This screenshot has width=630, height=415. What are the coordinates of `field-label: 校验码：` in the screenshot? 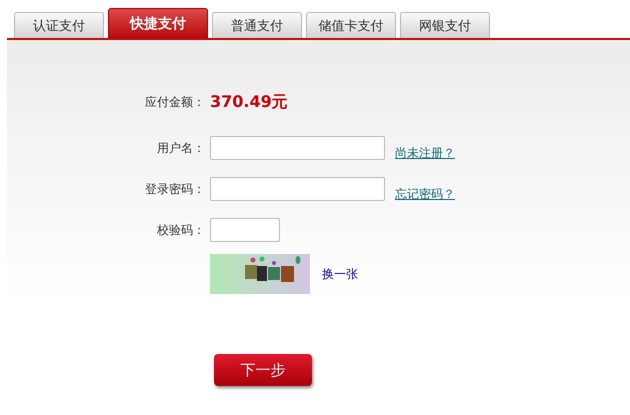 It's located at (180, 230).